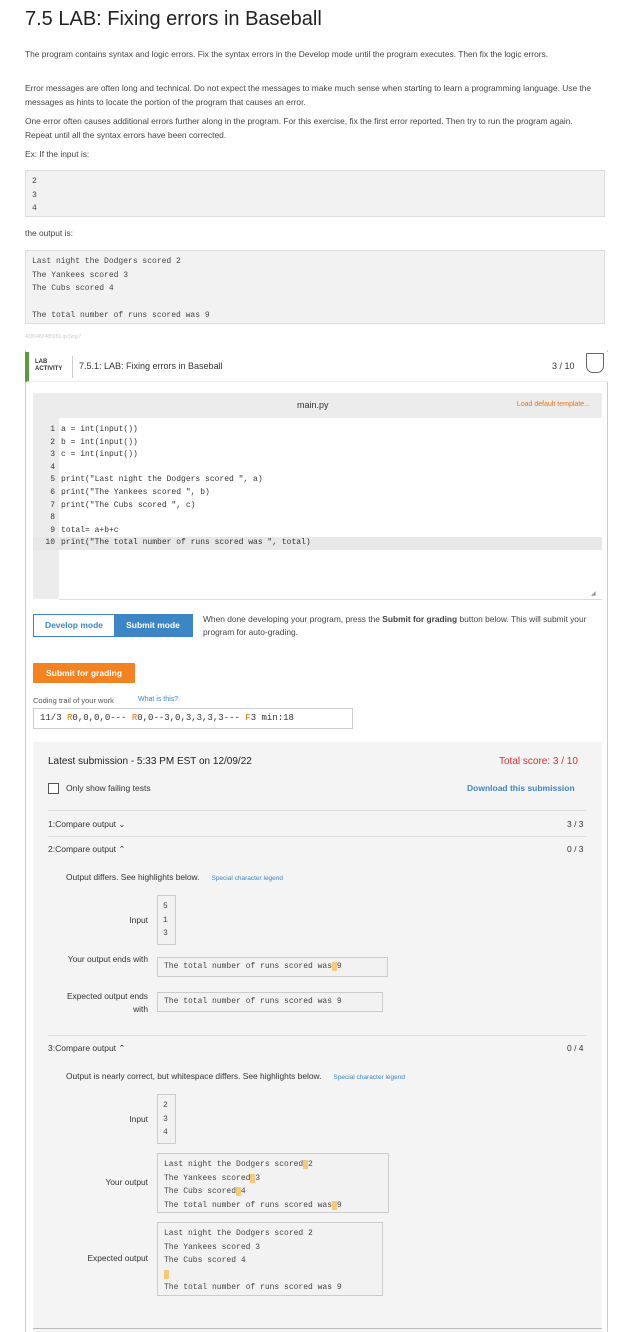  I want to click on output-text: 9, so click(339, 1205).